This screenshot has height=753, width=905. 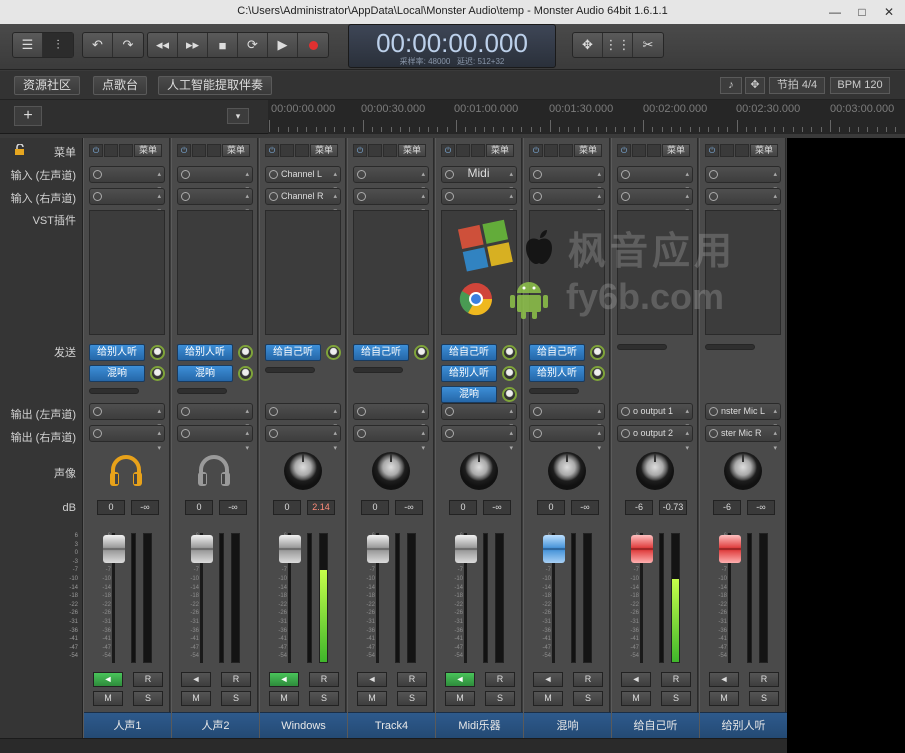 I want to click on input-left-select: Channel L▴▾, so click(x=303, y=179).